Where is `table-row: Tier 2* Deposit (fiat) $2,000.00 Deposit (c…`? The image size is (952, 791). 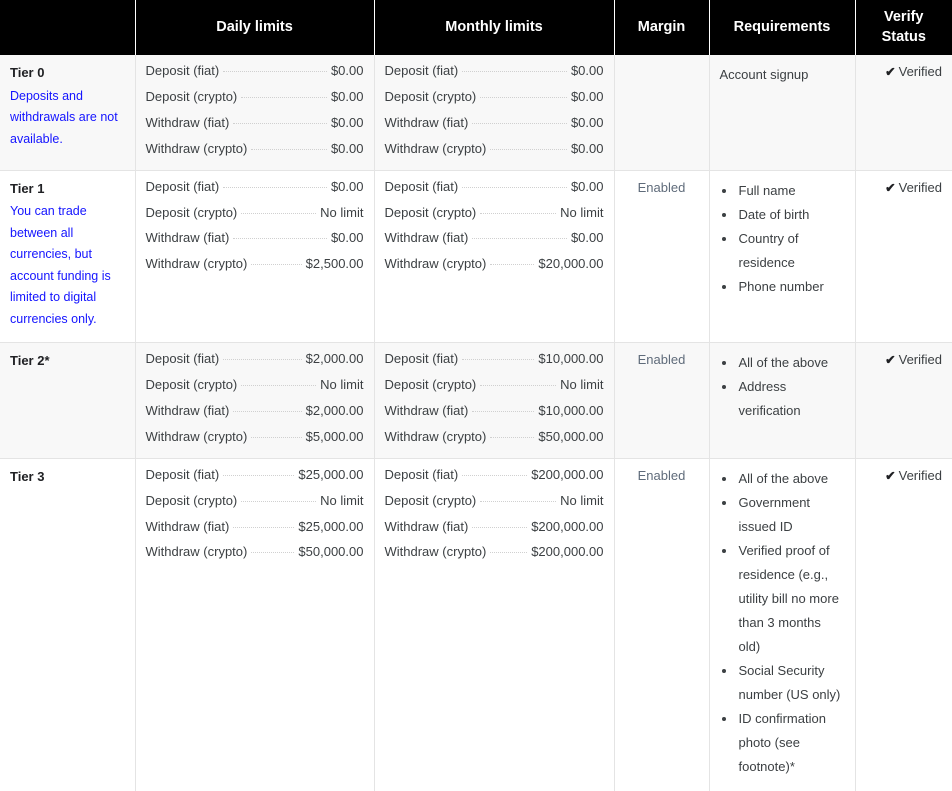
table-row: Tier 2* Deposit (fiat) $2,000.00 Deposit (c… is located at coordinates (476, 400).